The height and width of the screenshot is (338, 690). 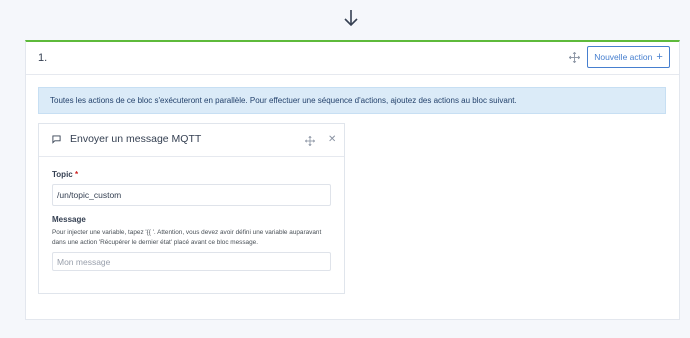 I want to click on message-input: Mon message, so click(x=191, y=261).